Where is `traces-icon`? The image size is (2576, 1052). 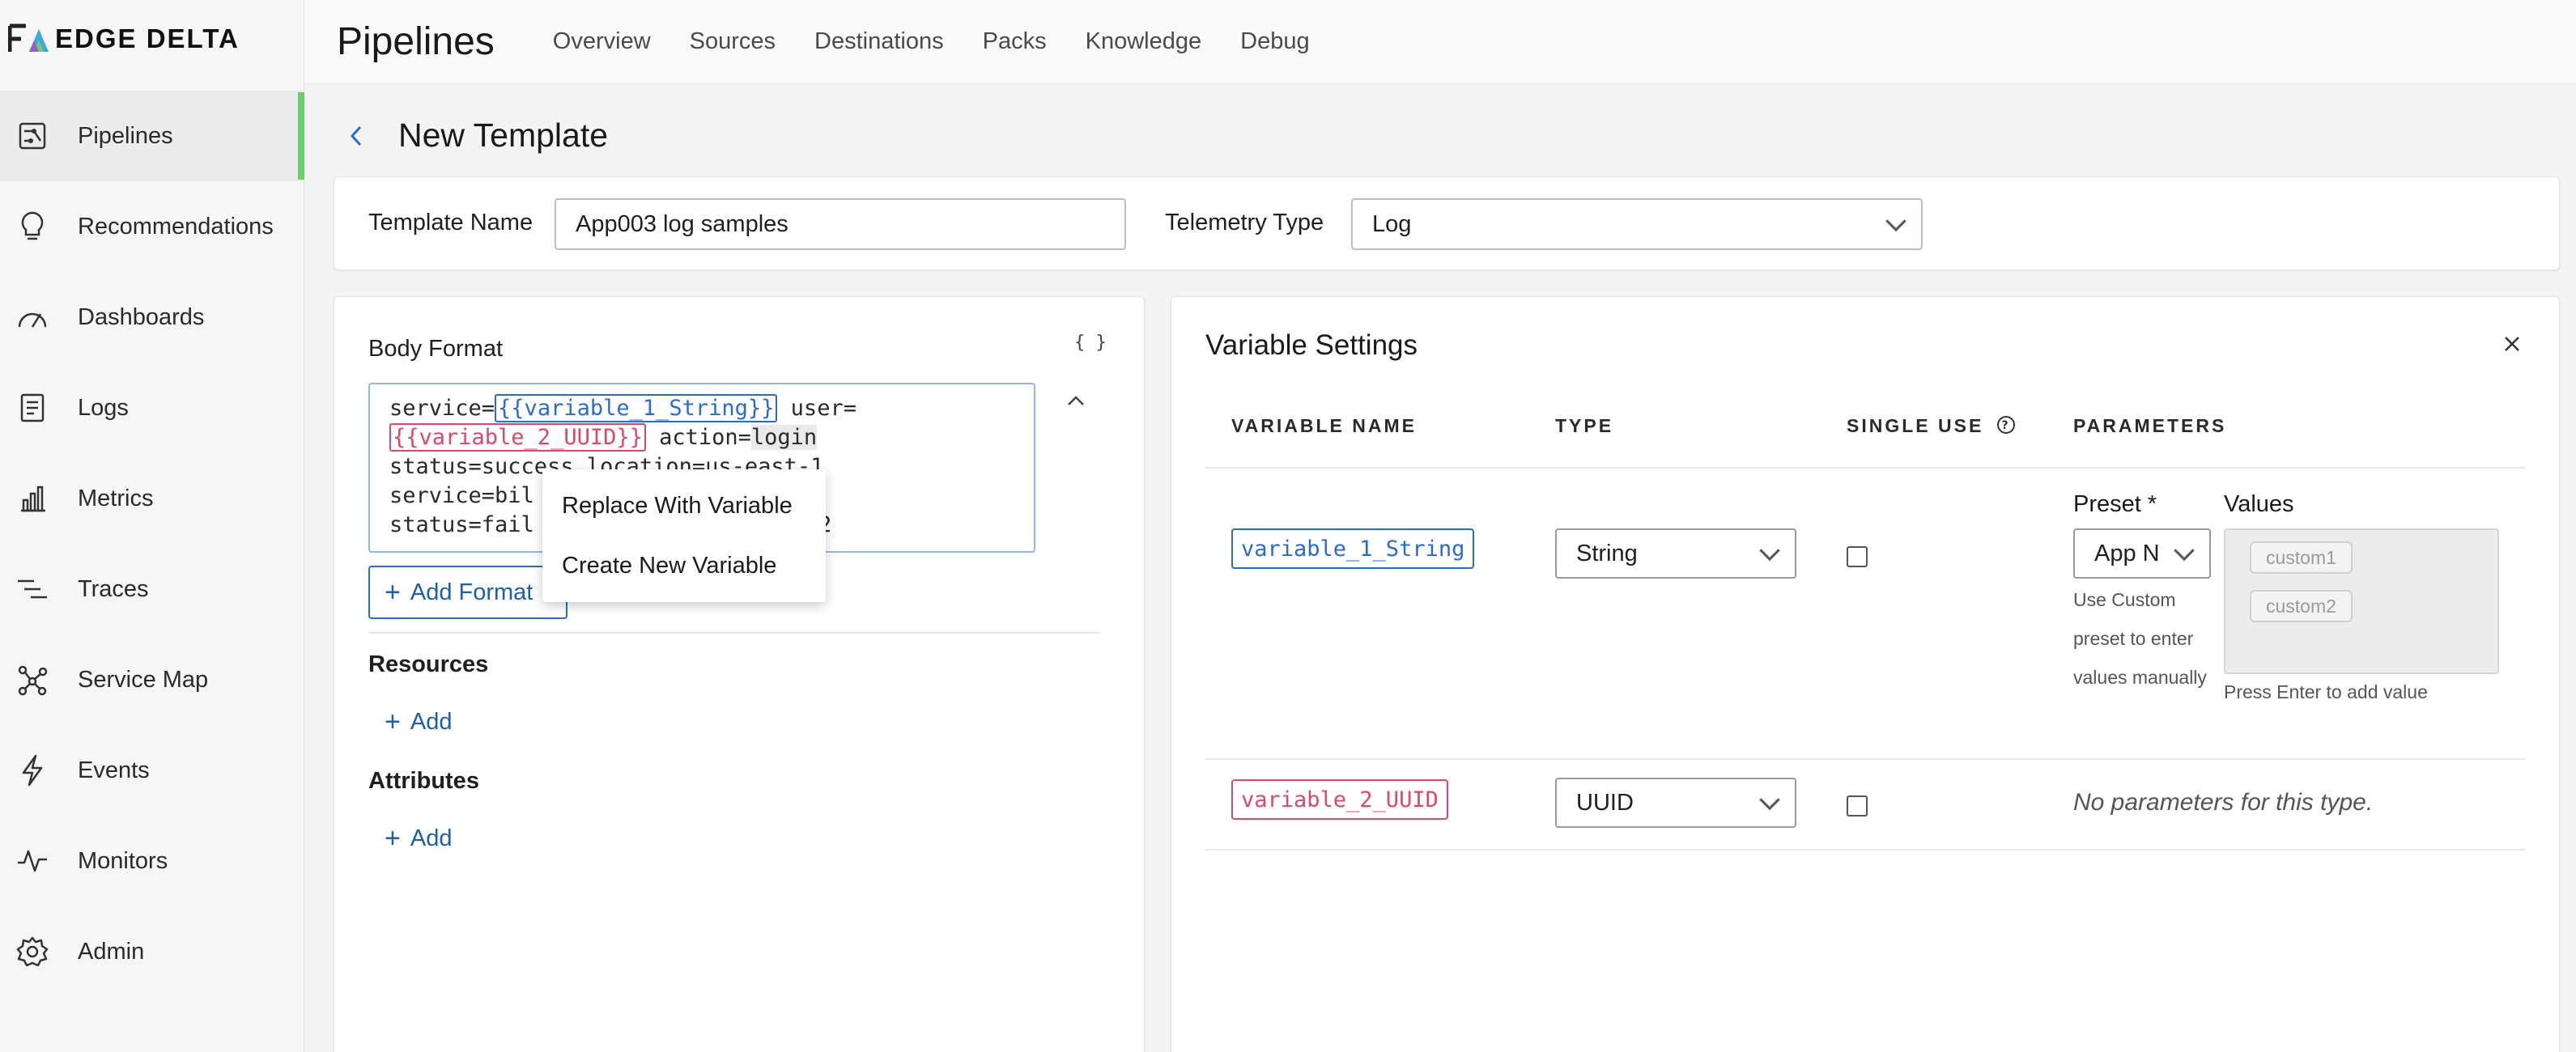
traces-icon is located at coordinates (32, 589).